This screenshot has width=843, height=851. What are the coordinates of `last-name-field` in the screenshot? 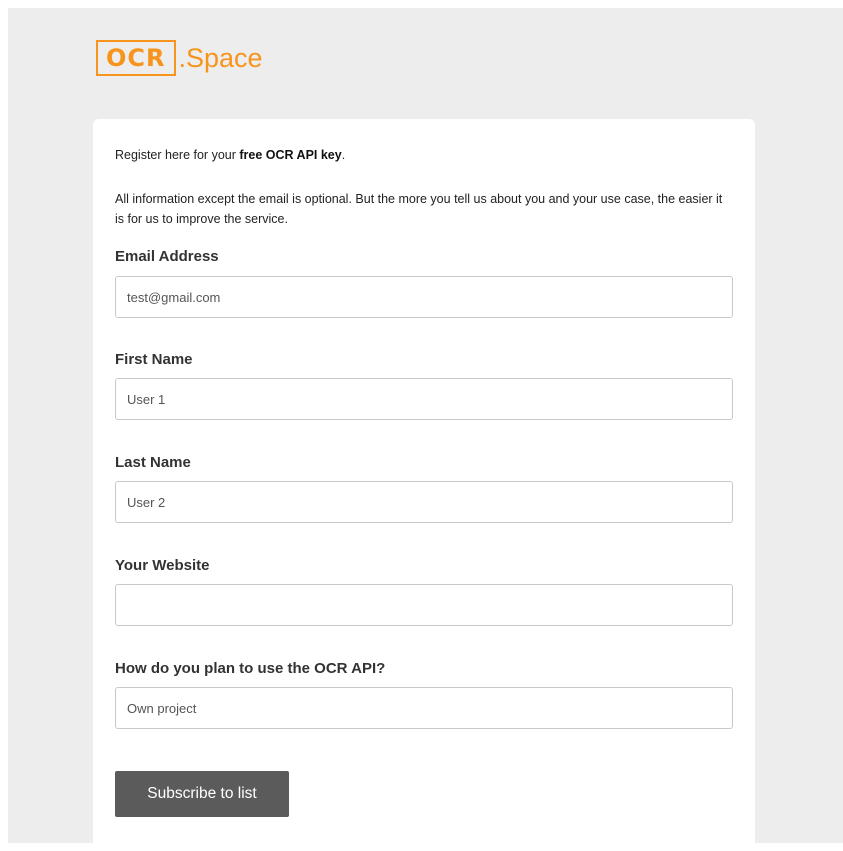 It's located at (424, 502).